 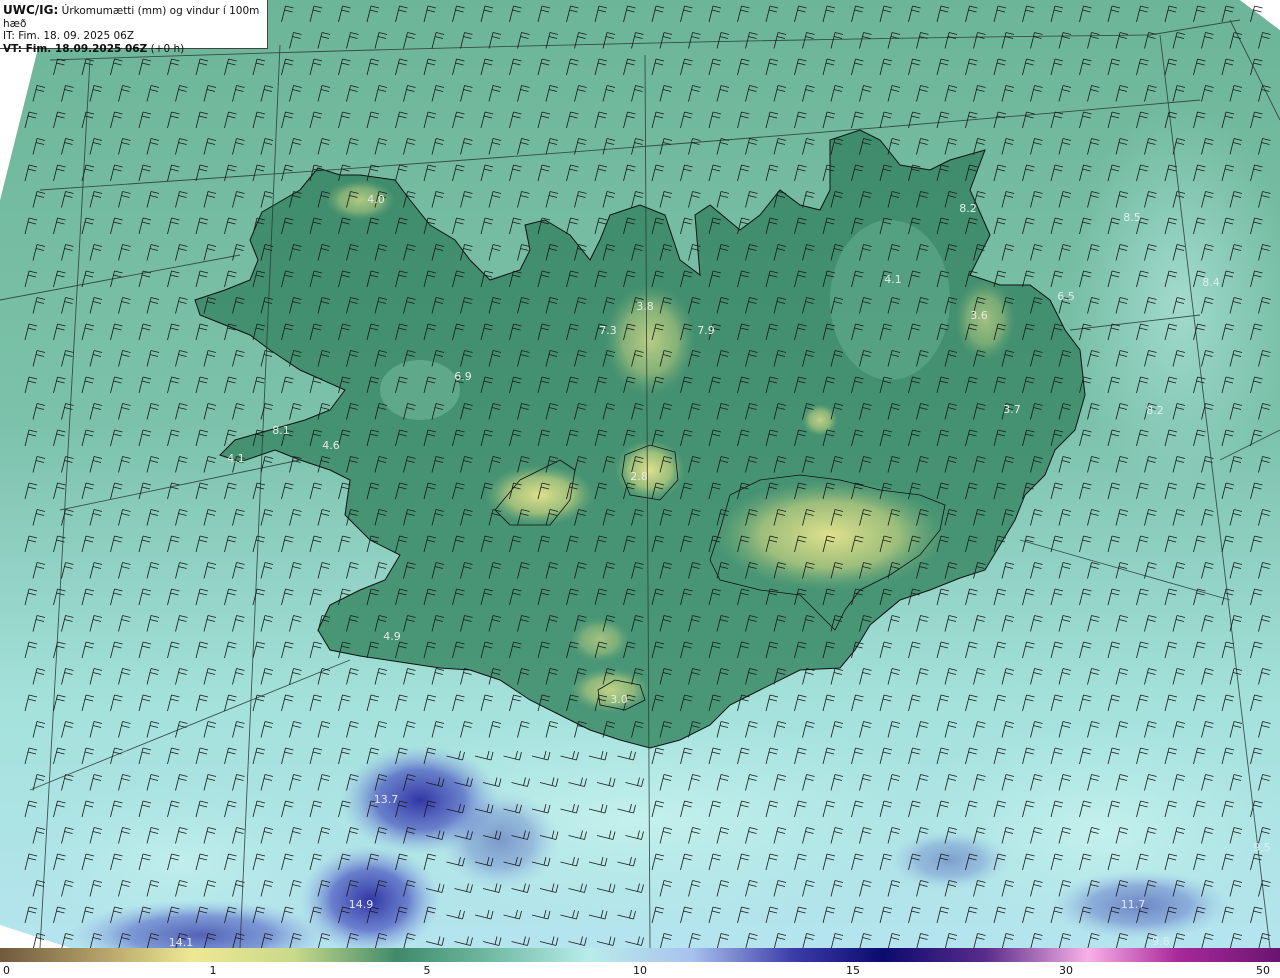 I want to click on colorbar-tick-label: 50, so click(x=1263, y=970).